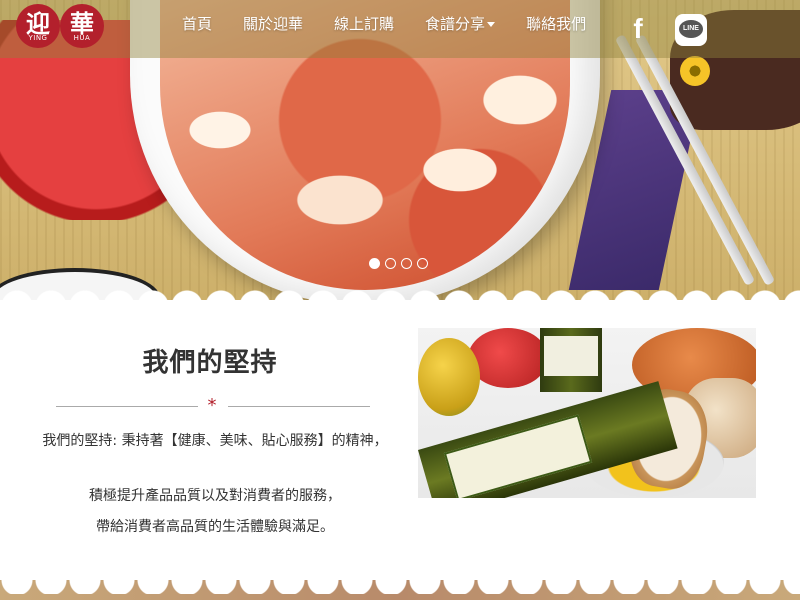 This screenshot has height=600, width=800. Describe the element at coordinates (38, 26) in the screenshot. I see `logo-seal-left: 迎 YING` at that location.